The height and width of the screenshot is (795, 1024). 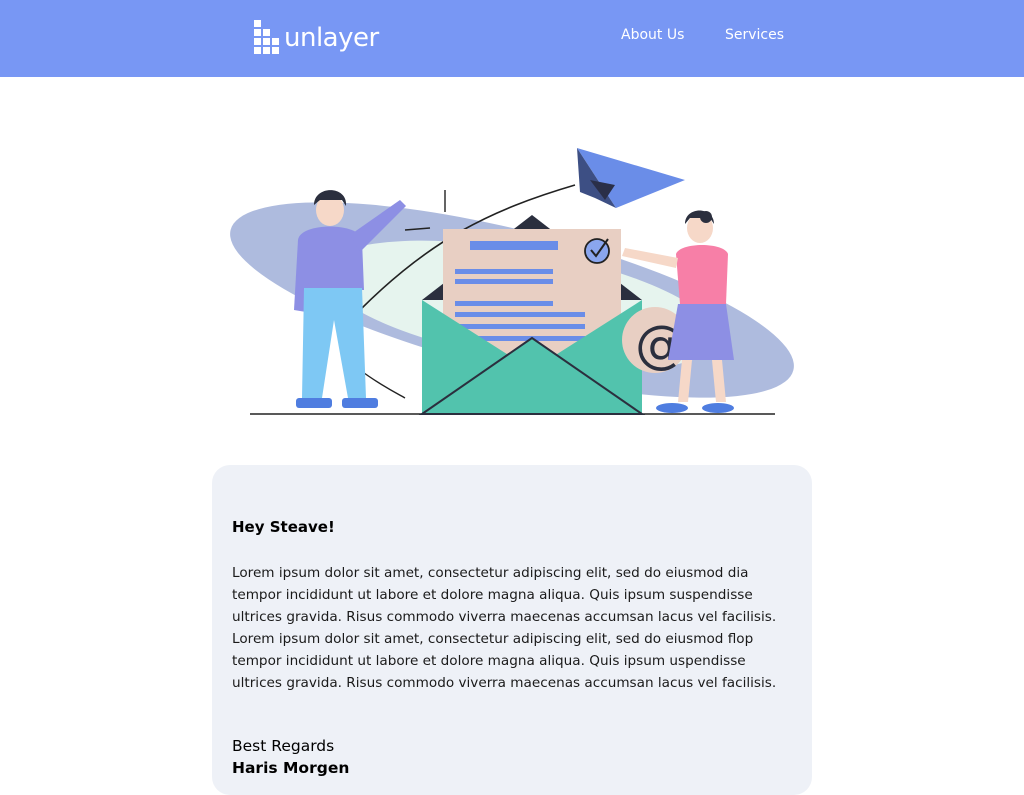 What do you see at coordinates (331, 38) in the screenshot?
I see `logo-text: unlayer` at bounding box center [331, 38].